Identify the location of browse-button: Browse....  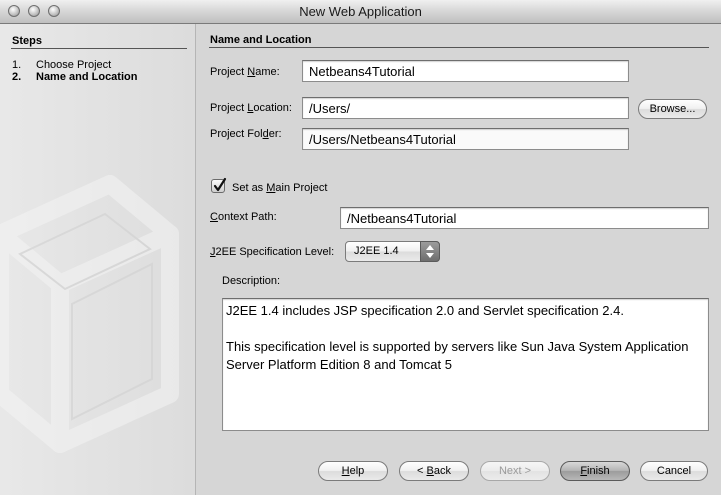
(672, 109).